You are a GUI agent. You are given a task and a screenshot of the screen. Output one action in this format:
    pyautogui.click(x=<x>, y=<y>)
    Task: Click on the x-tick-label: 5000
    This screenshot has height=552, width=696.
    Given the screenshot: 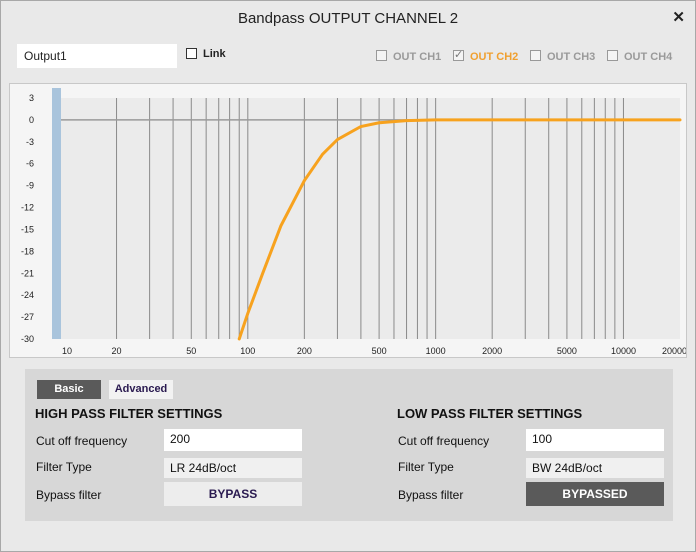 What is the action you would take?
    pyautogui.click(x=567, y=351)
    